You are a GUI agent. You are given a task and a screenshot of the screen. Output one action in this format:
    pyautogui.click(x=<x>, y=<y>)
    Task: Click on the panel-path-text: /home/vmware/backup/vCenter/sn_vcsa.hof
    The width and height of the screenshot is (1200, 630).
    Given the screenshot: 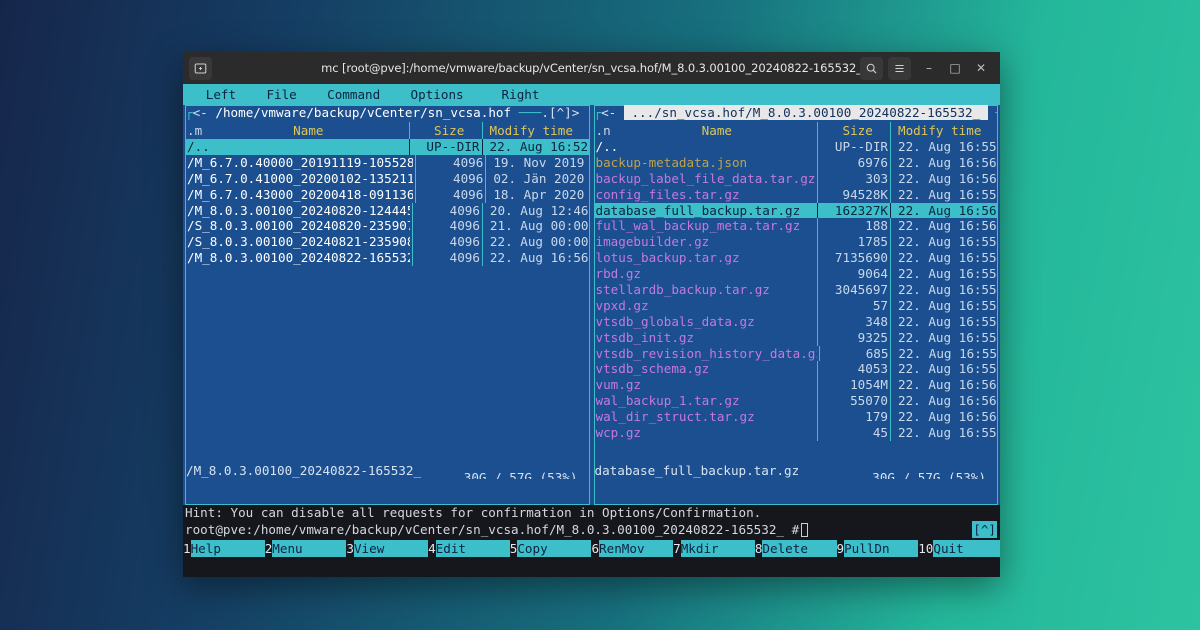 What is the action you would take?
    pyautogui.click(x=363, y=112)
    